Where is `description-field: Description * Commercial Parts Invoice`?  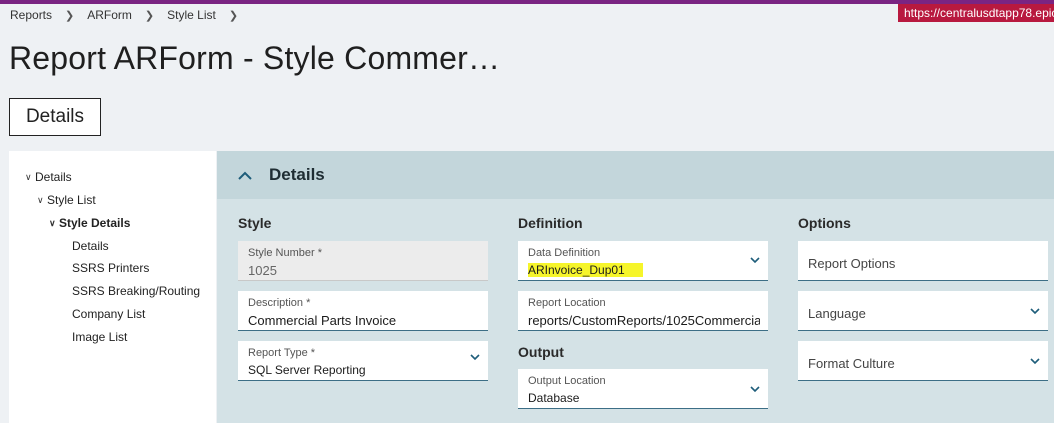 description-field: Description * Commercial Parts Invoice is located at coordinates (363, 311).